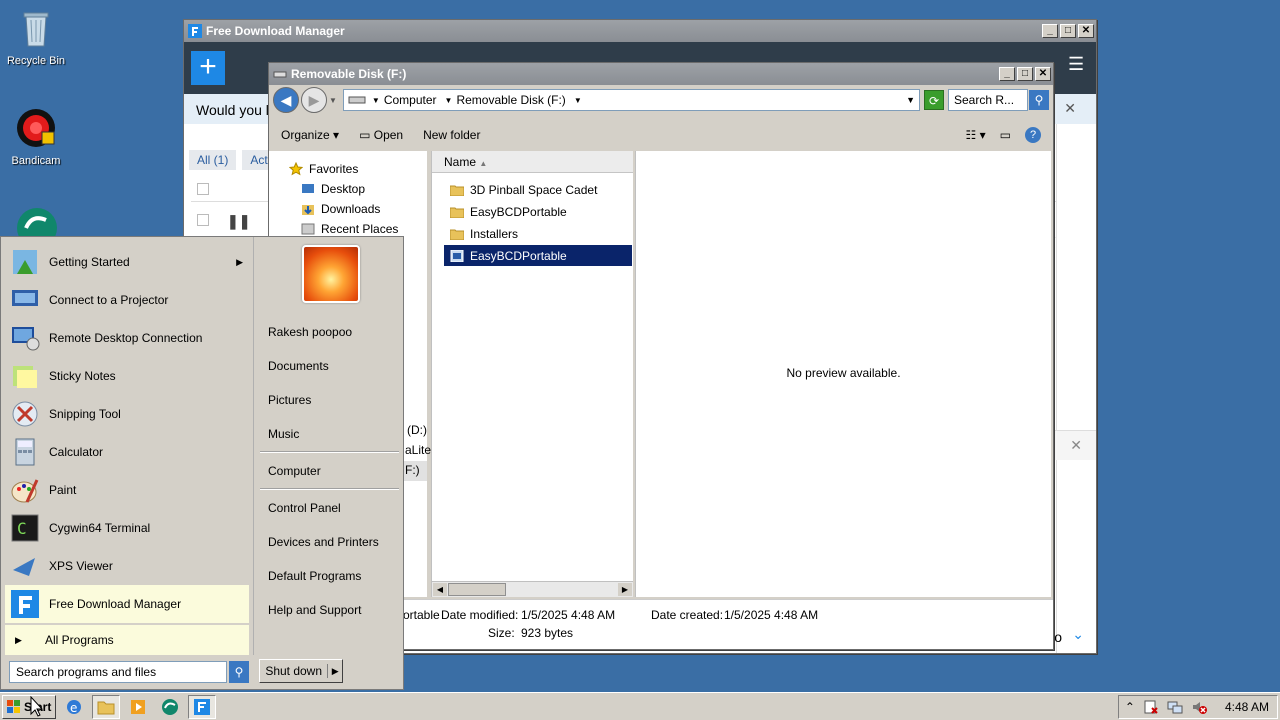 The height and width of the screenshot is (720, 1280). I want to click on program-cygwin-terminal: C Cygwin64 Terminal, so click(127, 528).